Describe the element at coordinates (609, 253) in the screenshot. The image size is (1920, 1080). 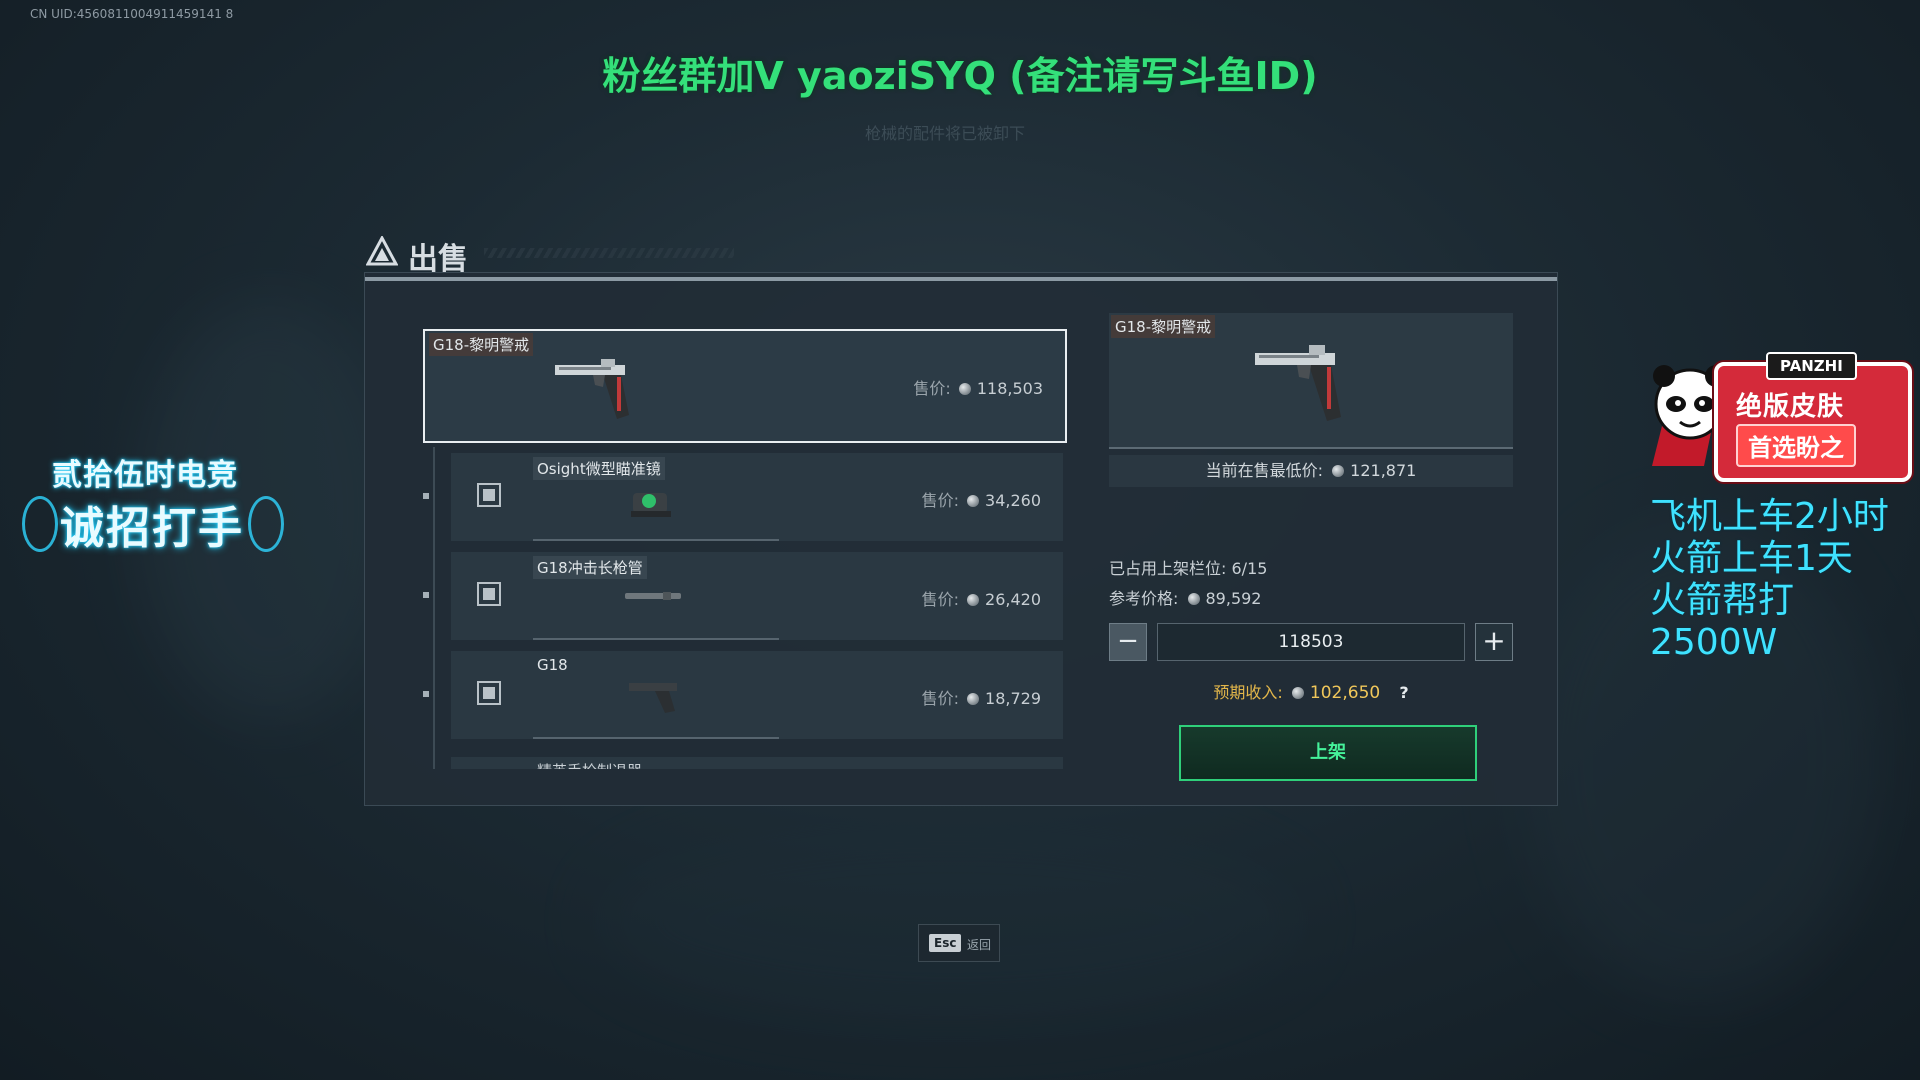
I see `header-stripe` at that location.